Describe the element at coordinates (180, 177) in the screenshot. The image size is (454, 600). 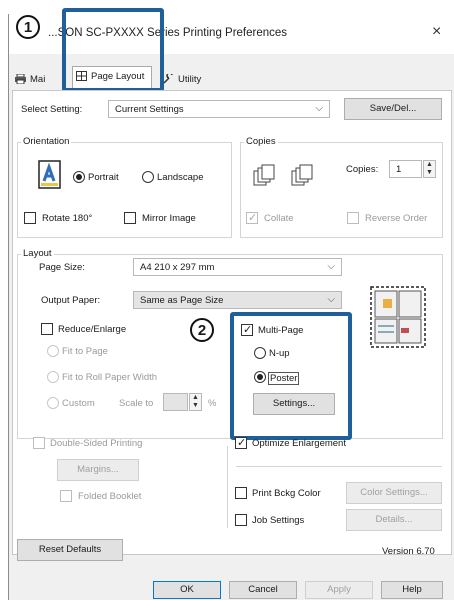
I see `landscape-label: Landscape` at that location.